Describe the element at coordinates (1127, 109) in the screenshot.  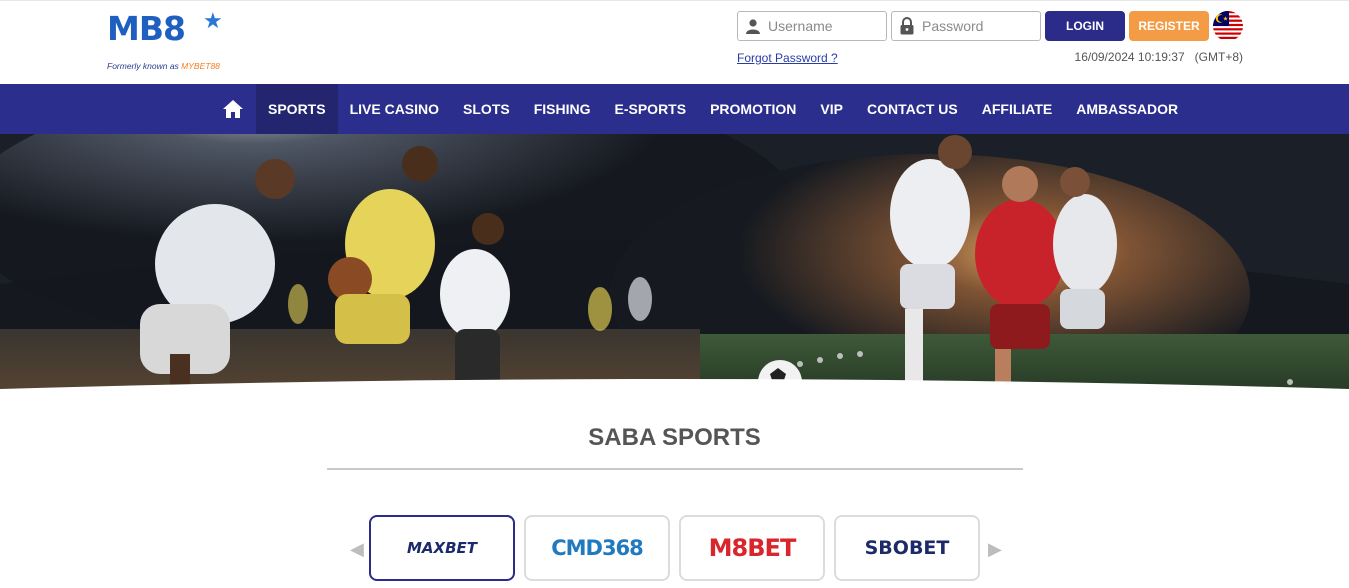
I see `nav-item-ambassador: AMBASSADOR` at that location.